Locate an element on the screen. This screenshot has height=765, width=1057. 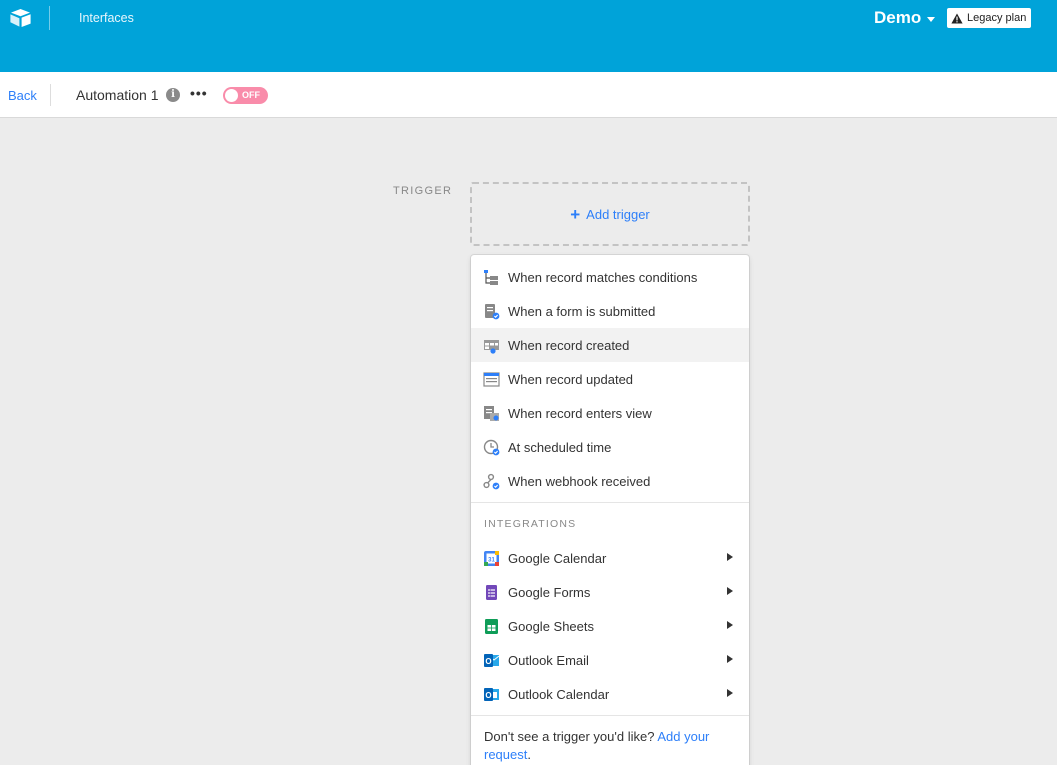
menu-item-record-enters-view: When record enters view is located at coordinates (610, 413).